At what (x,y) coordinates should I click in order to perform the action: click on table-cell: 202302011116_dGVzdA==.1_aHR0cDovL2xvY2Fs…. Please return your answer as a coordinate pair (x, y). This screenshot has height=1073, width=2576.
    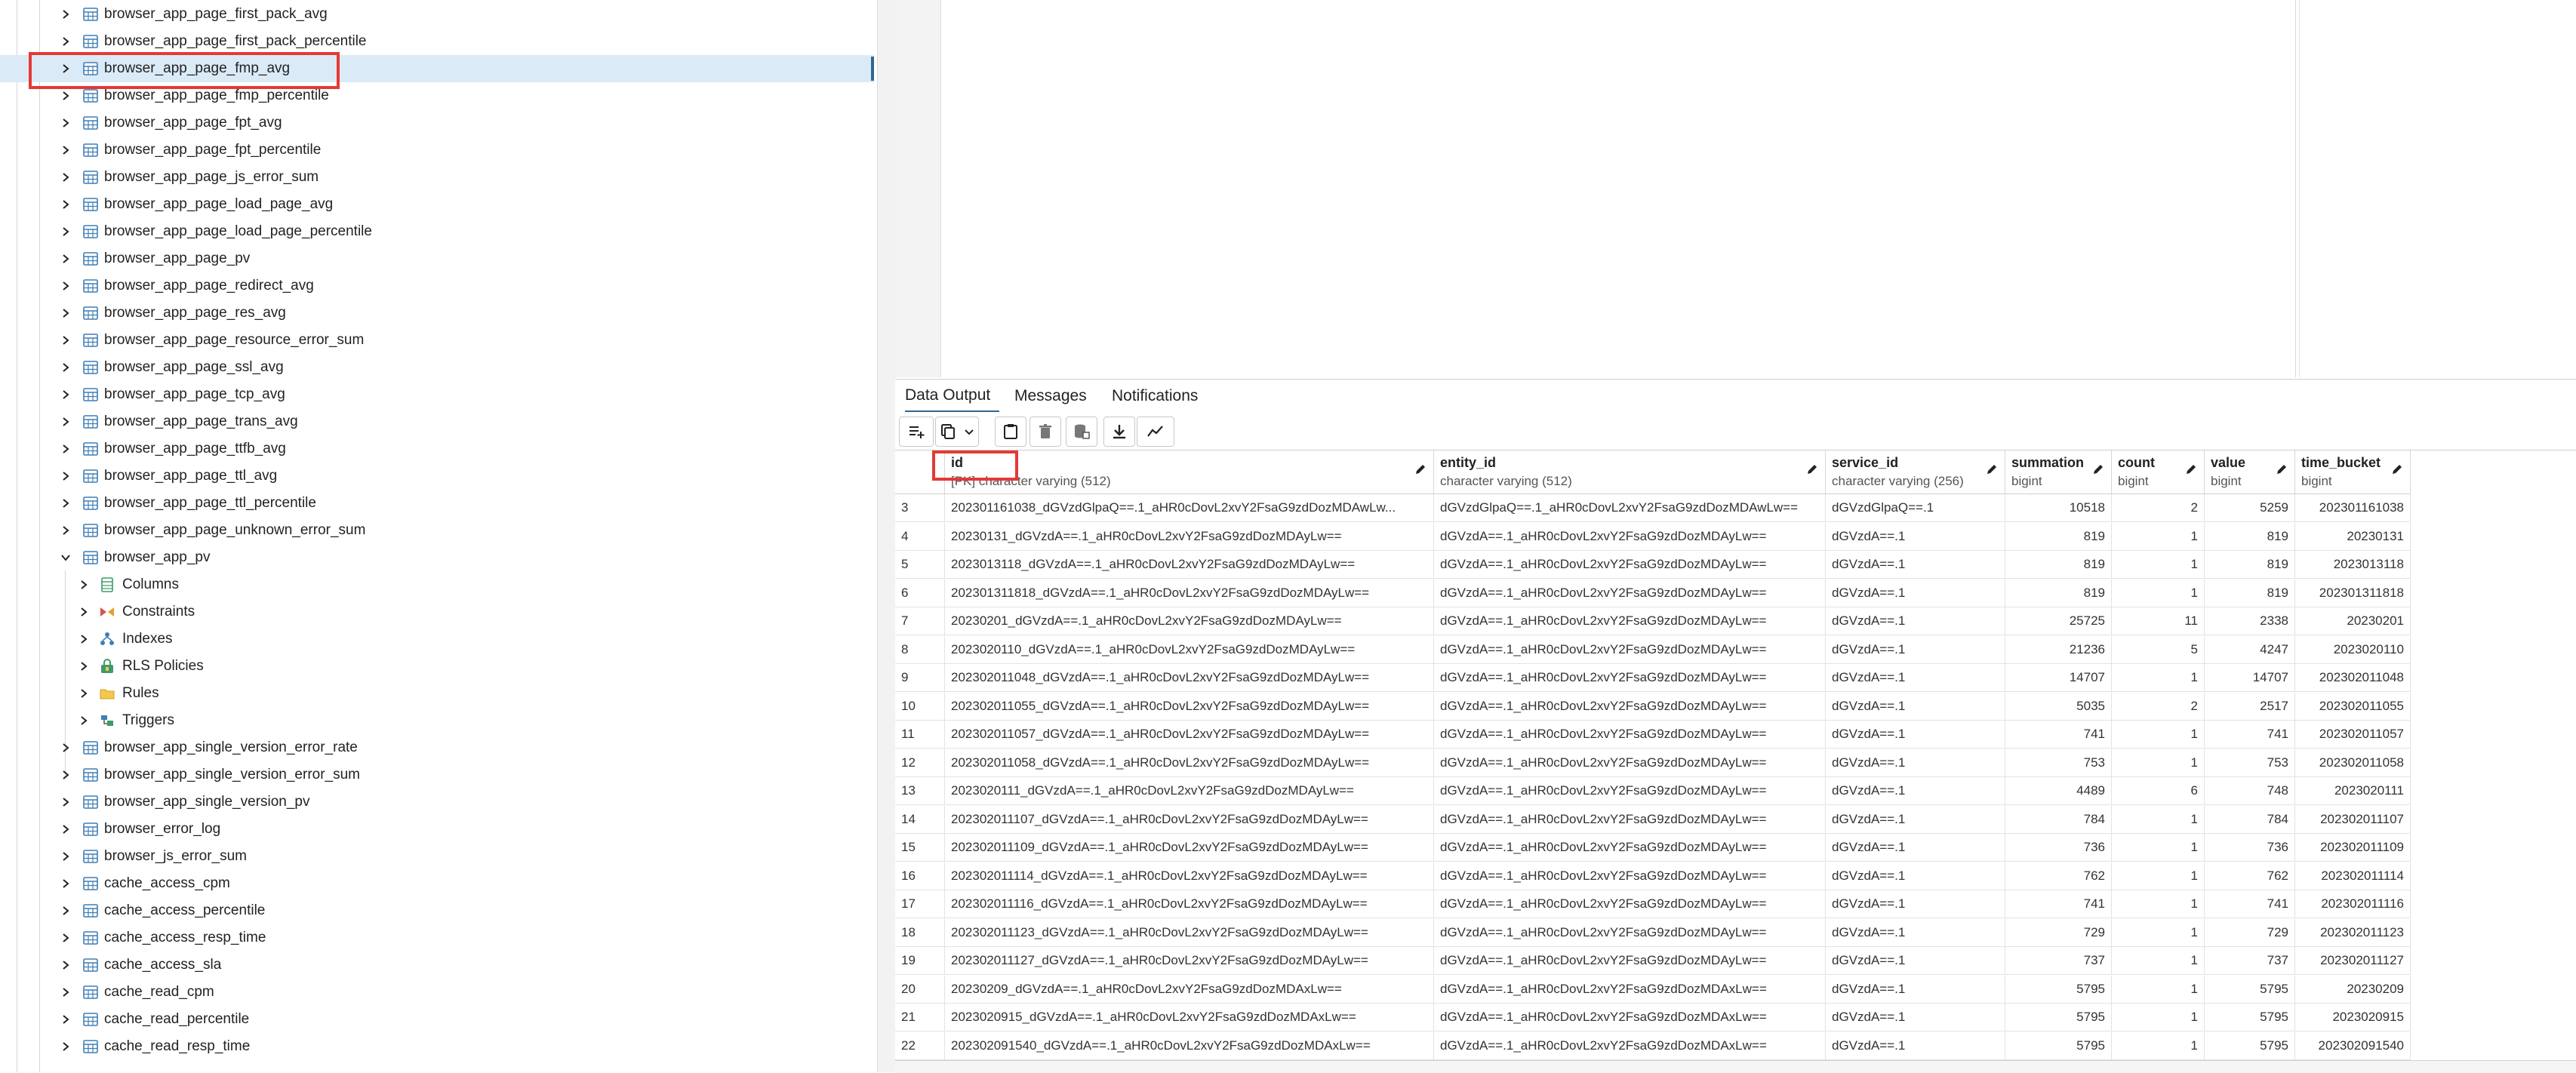
    Looking at the image, I should click on (1189, 904).